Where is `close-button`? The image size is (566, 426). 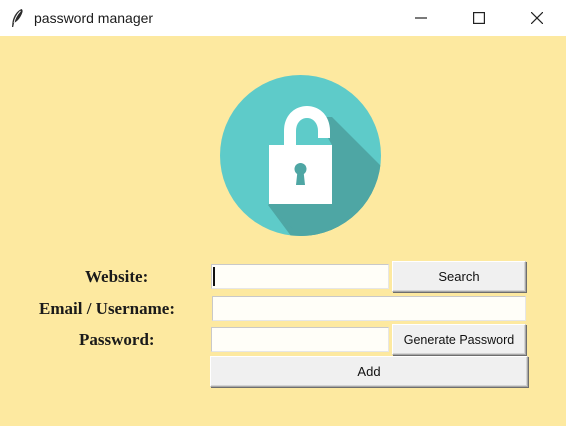
close-button is located at coordinates (537, 18).